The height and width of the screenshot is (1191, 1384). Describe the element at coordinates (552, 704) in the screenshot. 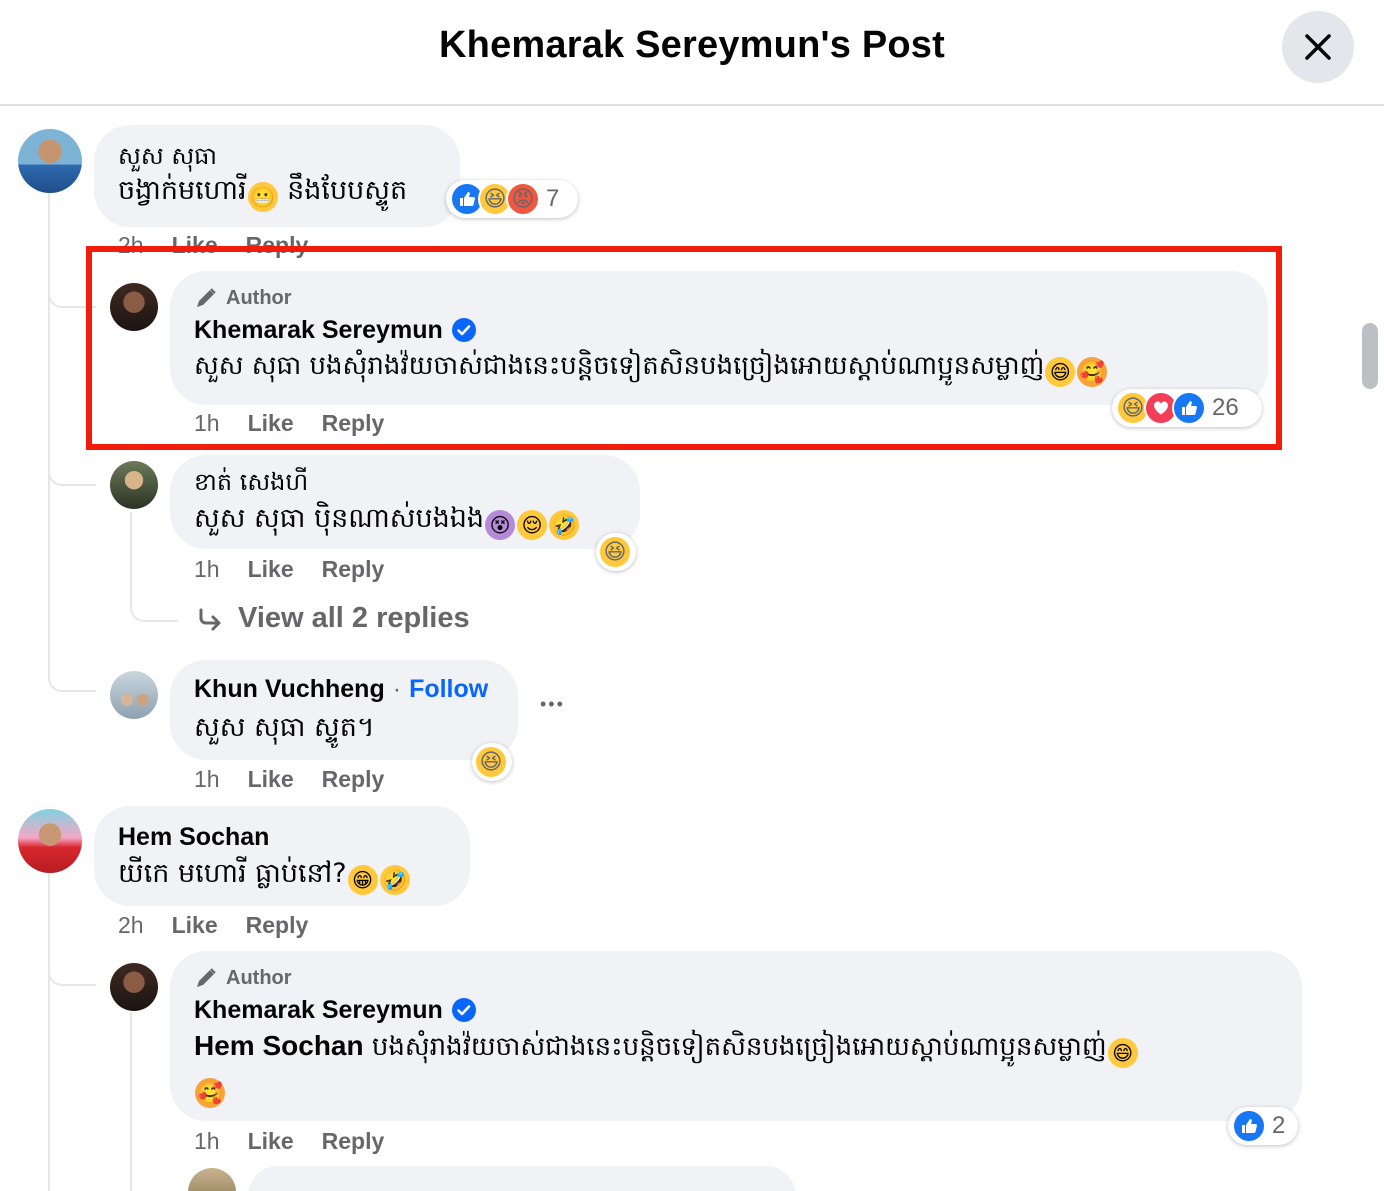

I see `more-icon: •••` at that location.